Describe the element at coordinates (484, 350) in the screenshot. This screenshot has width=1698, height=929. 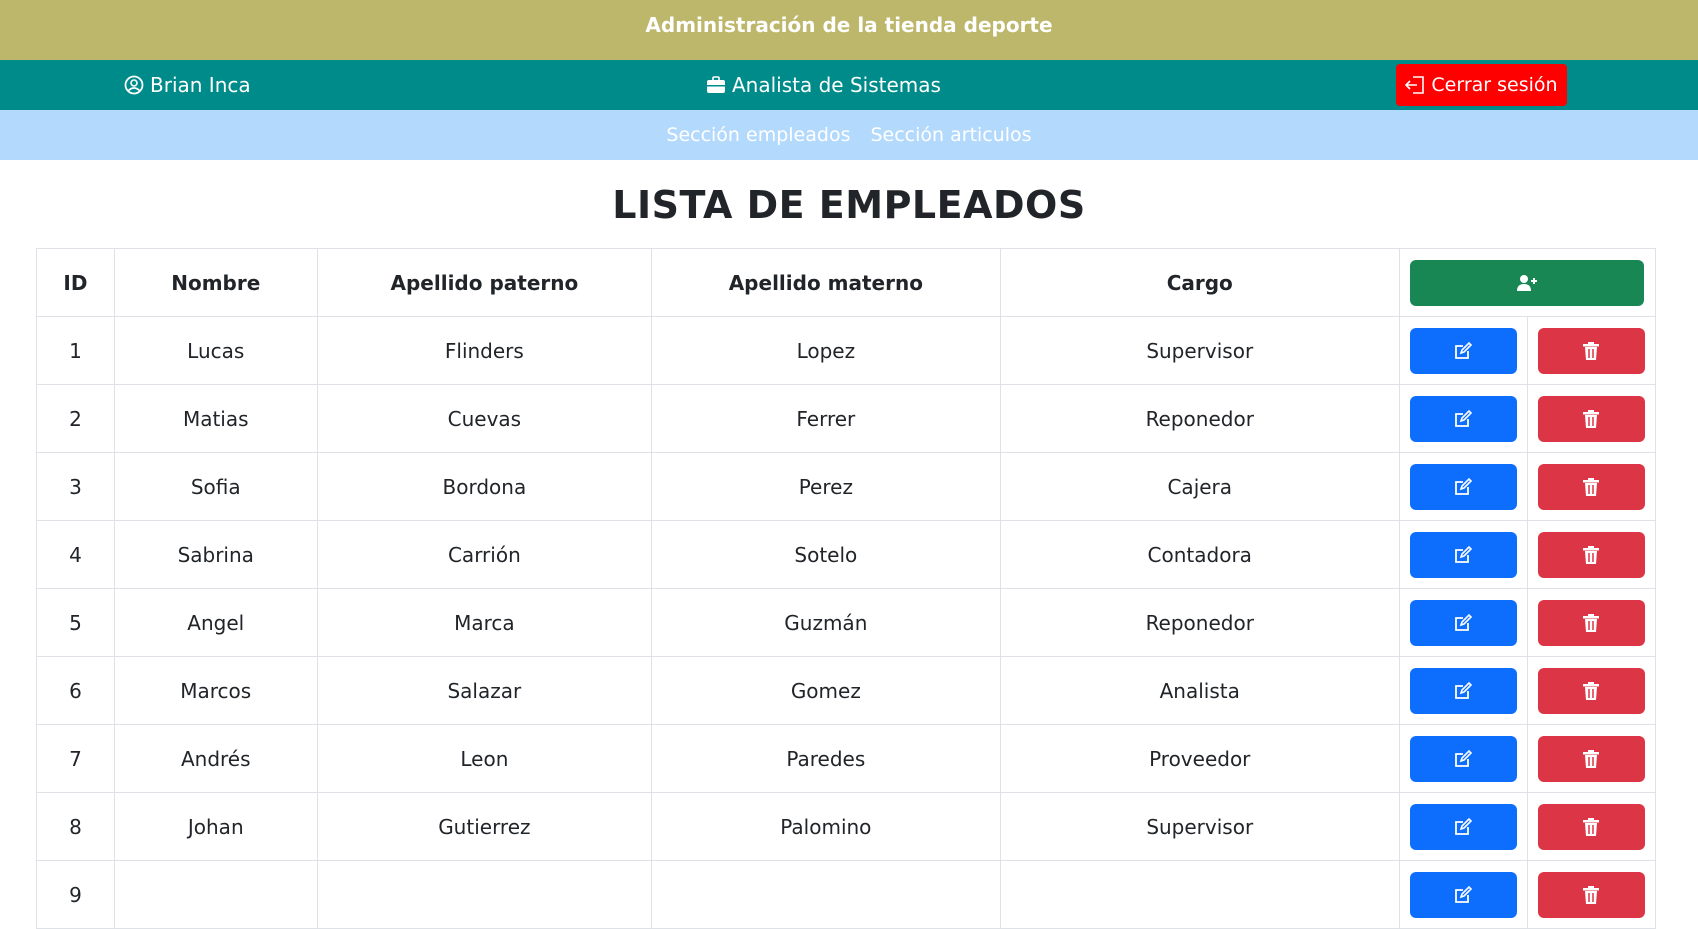
I see `table-cell: Flinders` at that location.